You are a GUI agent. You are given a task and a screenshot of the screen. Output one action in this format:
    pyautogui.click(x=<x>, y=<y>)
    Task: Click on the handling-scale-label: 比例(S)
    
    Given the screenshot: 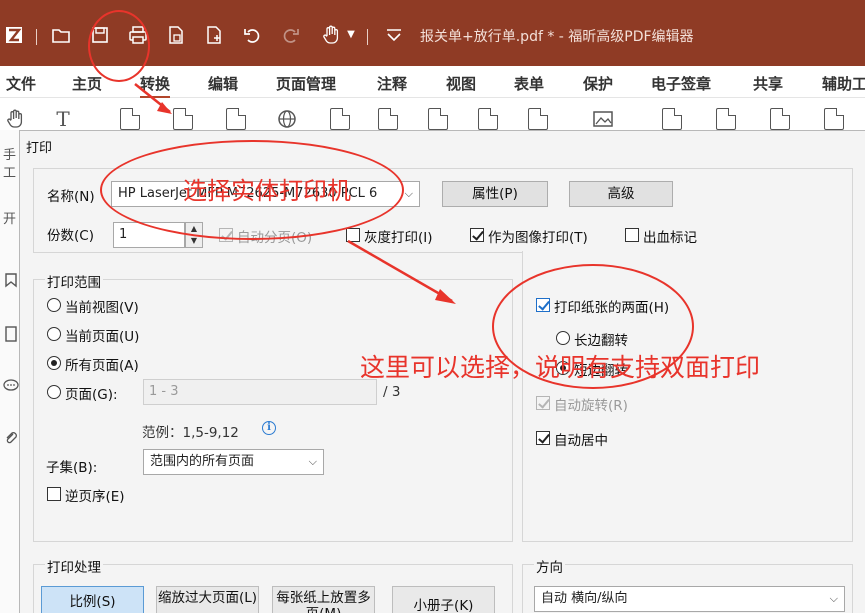 What is the action you would take?
    pyautogui.click(x=92, y=602)
    